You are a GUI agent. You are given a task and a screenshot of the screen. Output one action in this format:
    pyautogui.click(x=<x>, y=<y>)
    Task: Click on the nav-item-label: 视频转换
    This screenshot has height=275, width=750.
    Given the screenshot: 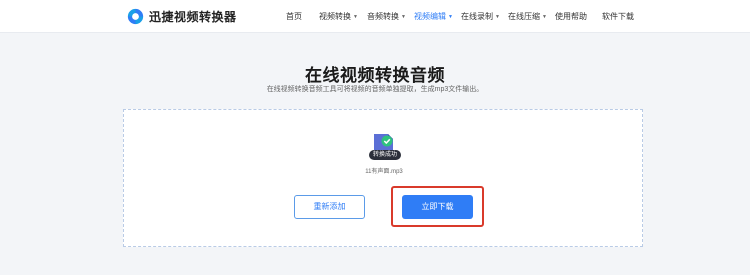 What is the action you would take?
    pyautogui.click(x=335, y=16)
    